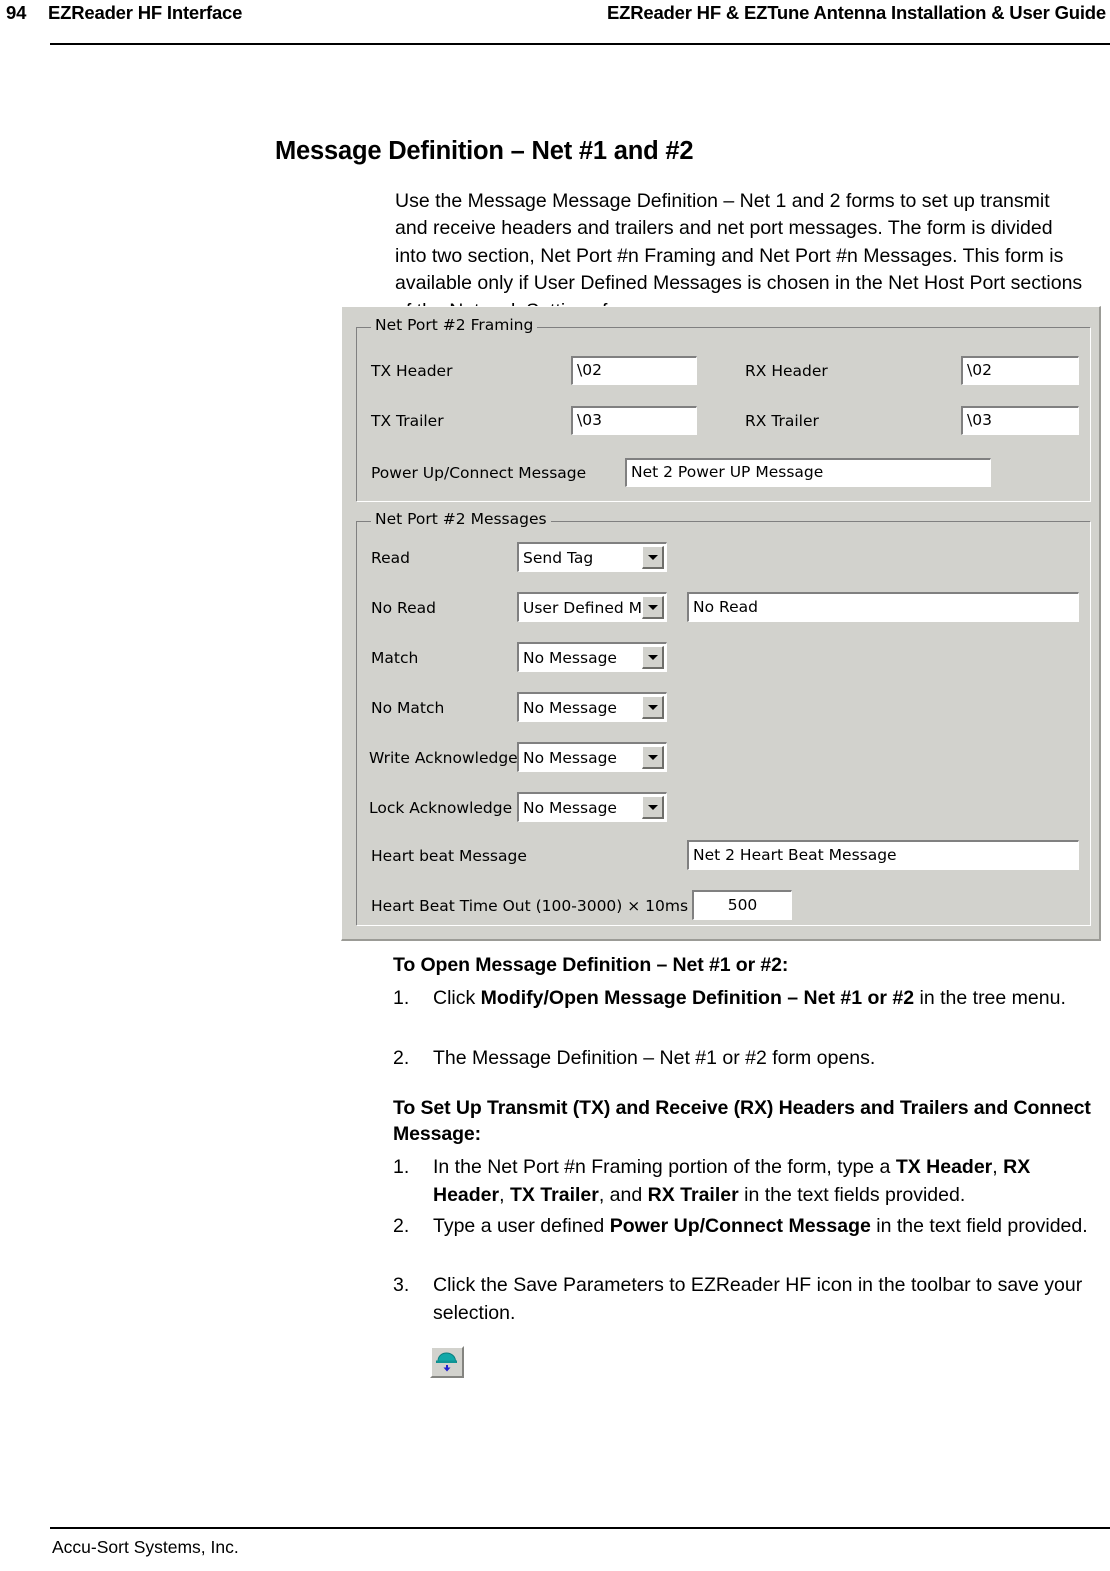  What do you see at coordinates (145, 1547) in the screenshot?
I see `footer-company: Accu-Sort Systems, Inc.` at bounding box center [145, 1547].